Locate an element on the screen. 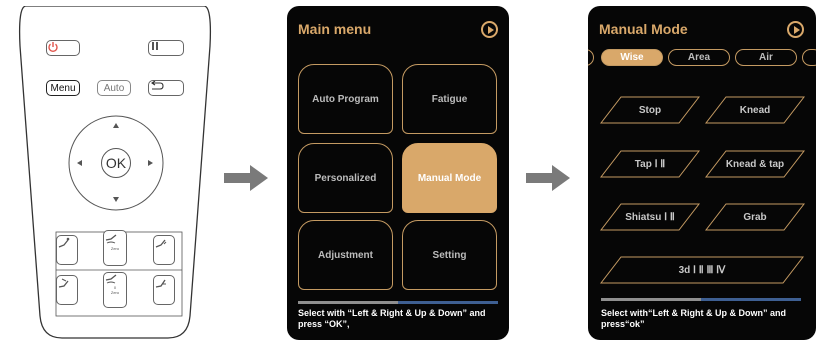  tap-label: Tap Ⅰ Ⅱ is located at coordinates (650, 164).